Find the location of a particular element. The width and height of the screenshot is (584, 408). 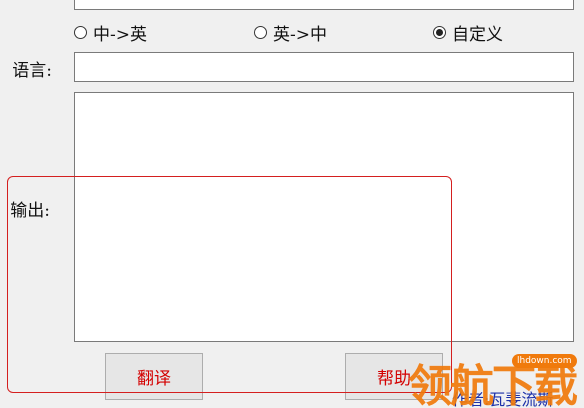

watermark-url: lhdown.com is located at coordinates (544, 361).